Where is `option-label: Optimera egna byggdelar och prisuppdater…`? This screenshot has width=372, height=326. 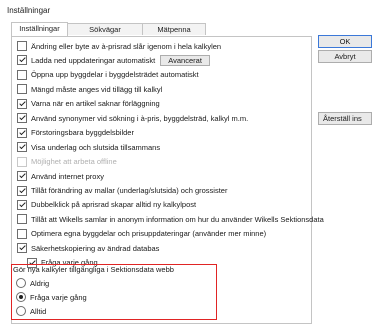
option-label: Optimera egna byggdelar och prisuppdater… is located at coordinates (149, 234).